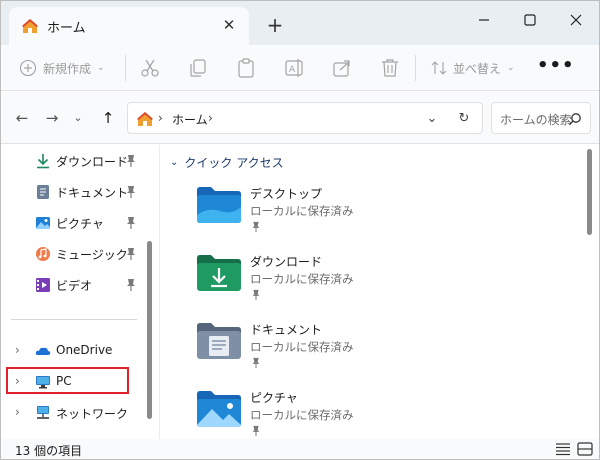 The width and height of the screenshot is (600, 460). What do you see at coordinates (149, 330) in the screenshot?
I see `sidebar-scrollbar` at bounding box center [149, 330].